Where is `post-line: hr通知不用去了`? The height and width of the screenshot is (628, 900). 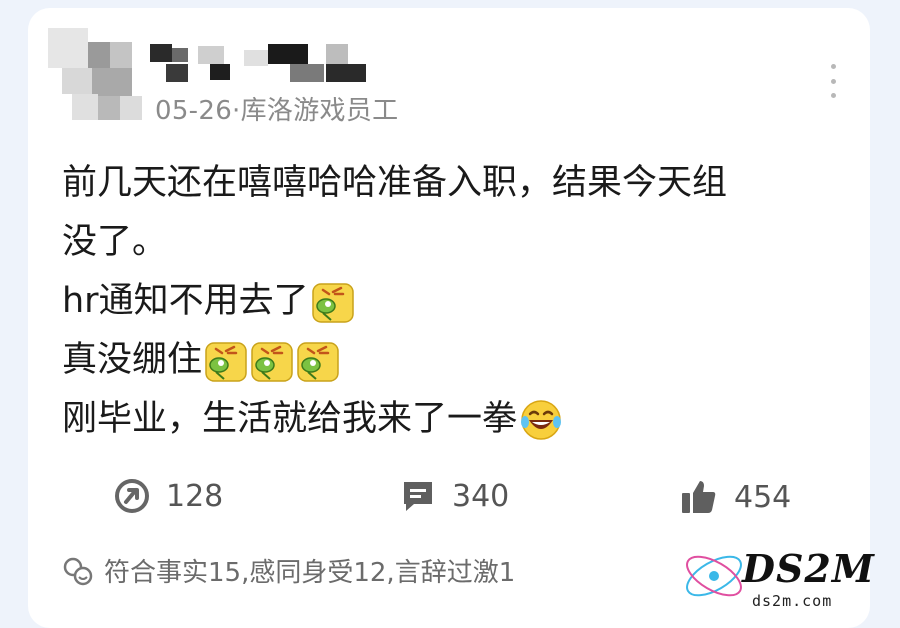 post-line: hr通知不用去了 is located at coordinates (452, 301).